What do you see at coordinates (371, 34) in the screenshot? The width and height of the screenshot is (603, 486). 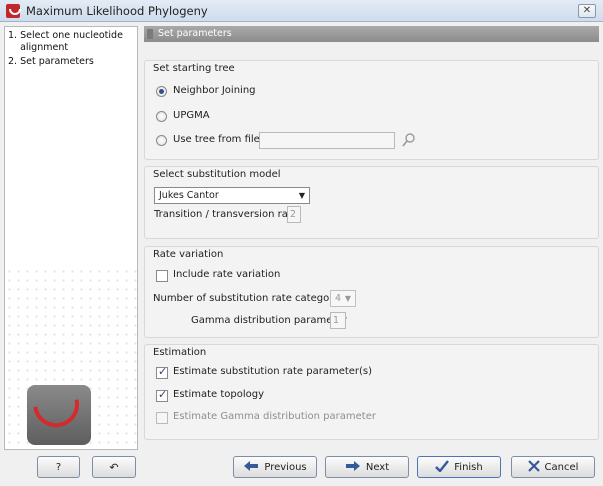 I see `section-header: Set parameters` at bounding box center [371, 34].